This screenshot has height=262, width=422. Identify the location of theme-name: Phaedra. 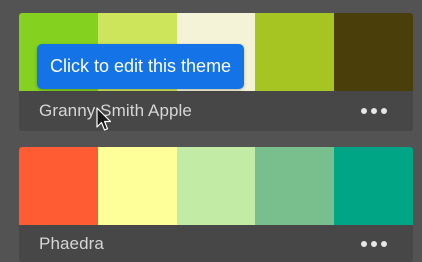
(71, 243).